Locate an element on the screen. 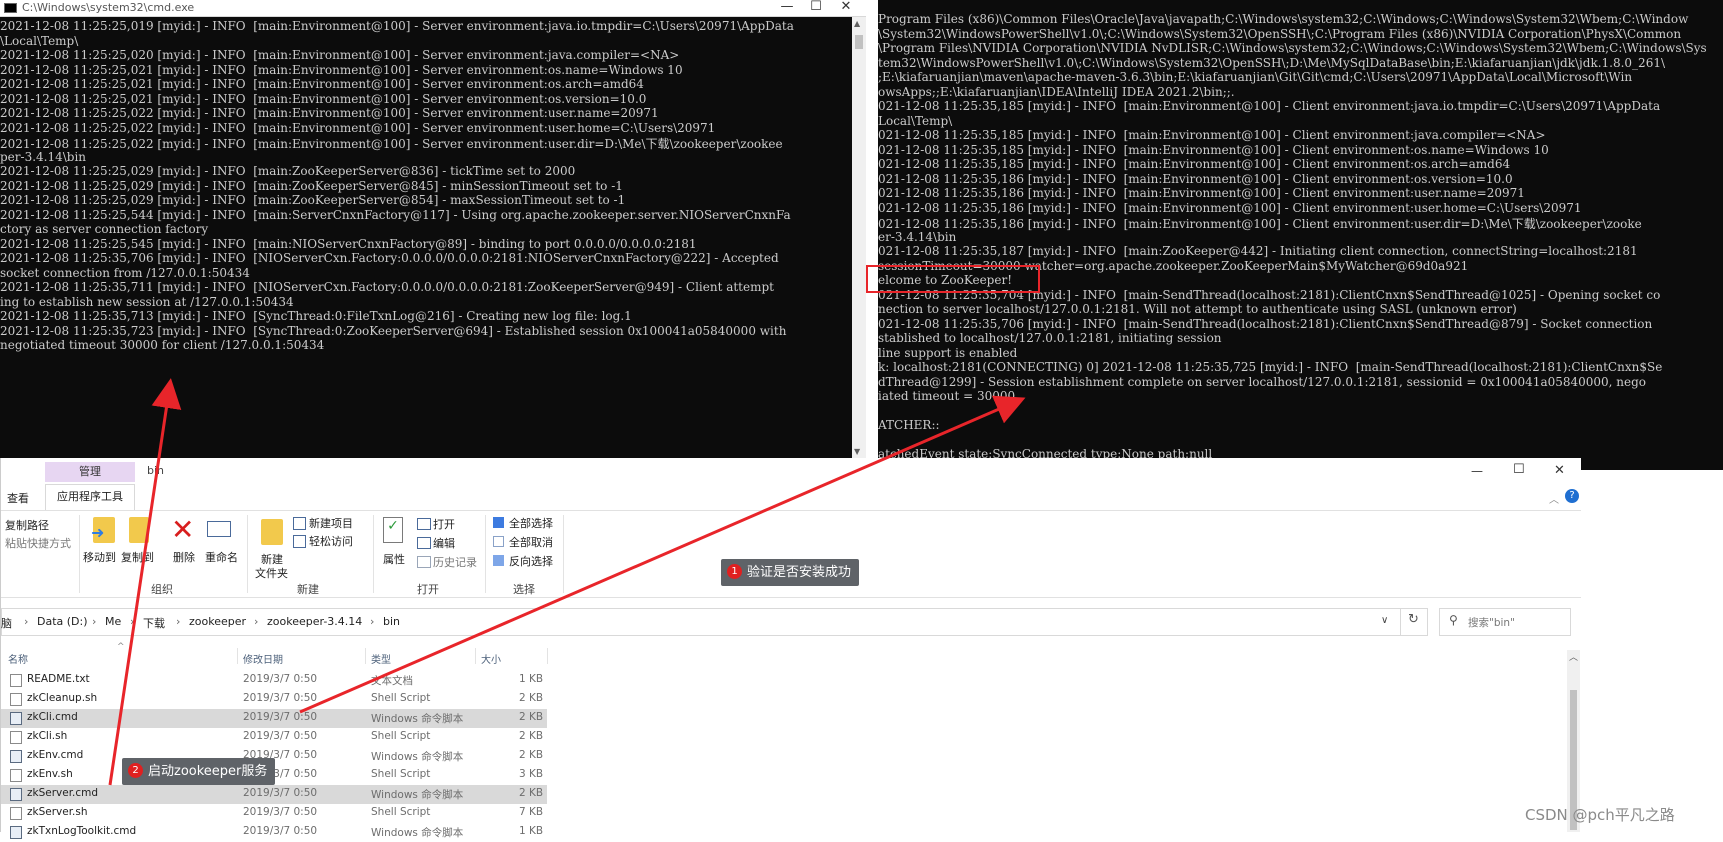 The width and height of the screenshot is (1723, 842). arrow-to-server-console is located at coordinates (145, 582).